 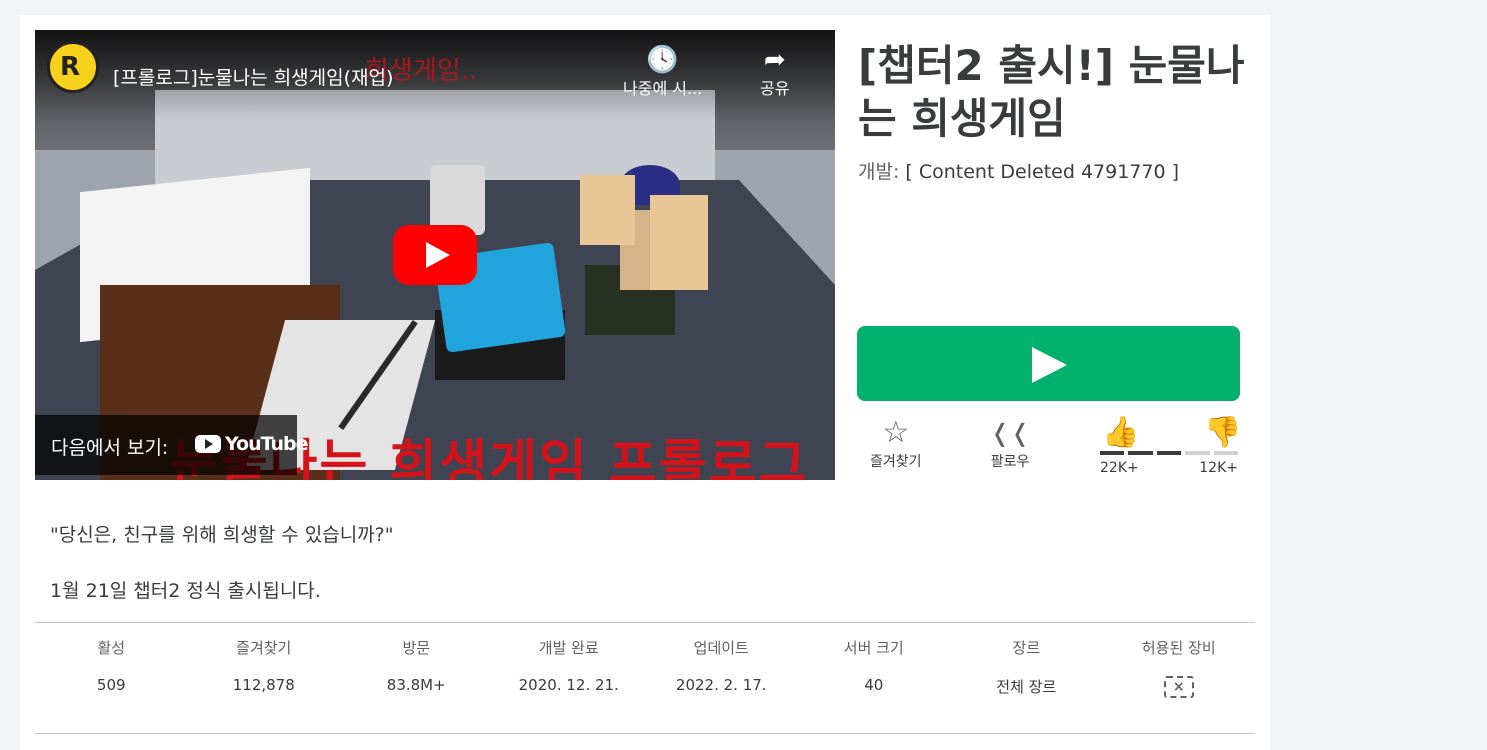 I want to click on stat-favorites: 즐겨찾기 112,878, so click(x=264, y=667).